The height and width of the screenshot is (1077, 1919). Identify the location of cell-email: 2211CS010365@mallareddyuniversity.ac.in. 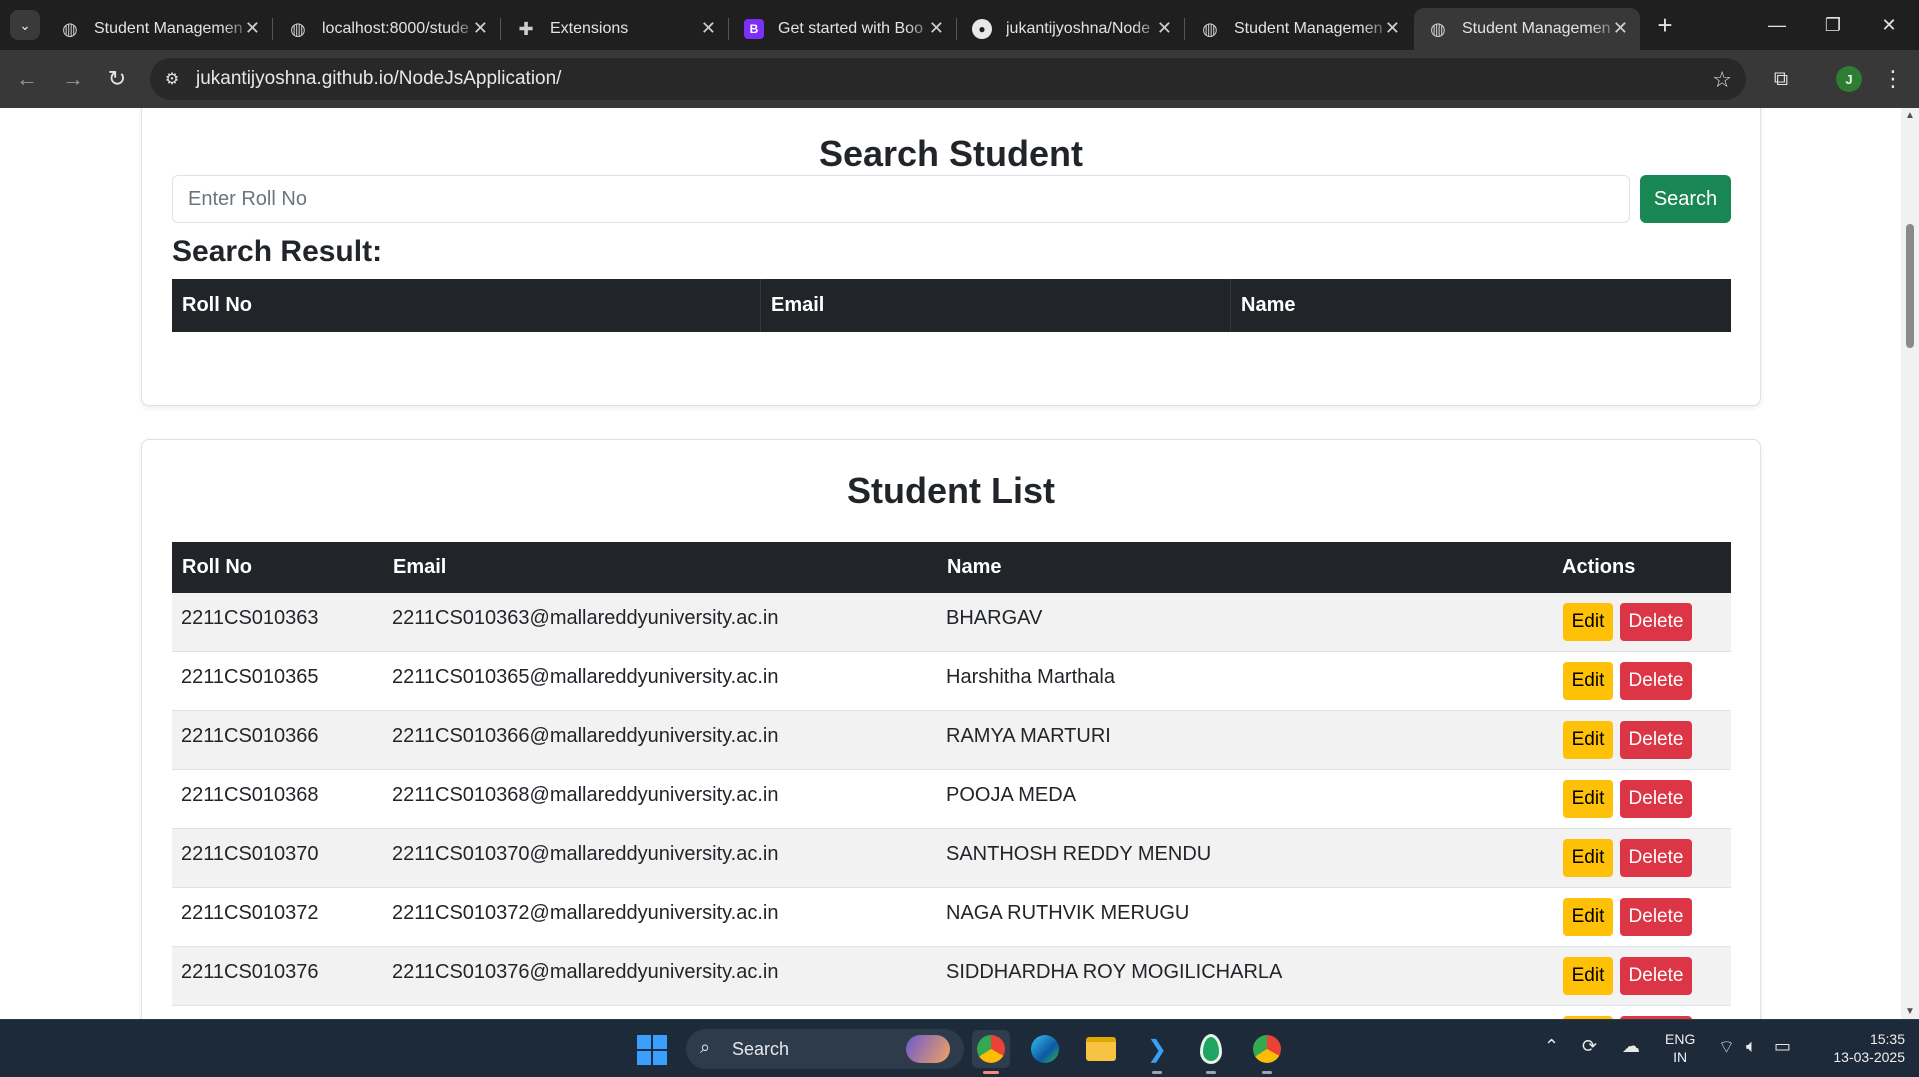
(585, 677).